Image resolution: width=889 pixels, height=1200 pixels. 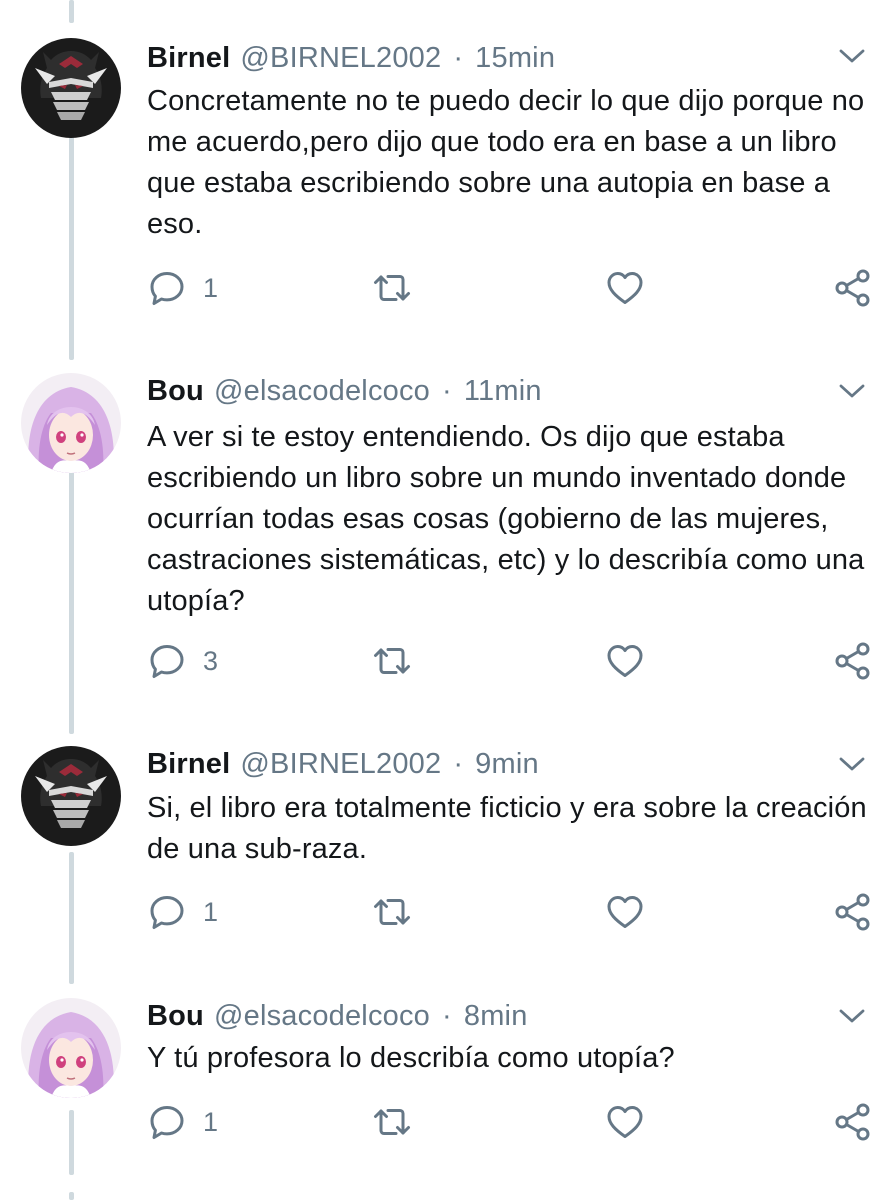 I want to click on tweet-header: Birnel @BIRNEL2002 · 9min, so click(x=343, y=764).